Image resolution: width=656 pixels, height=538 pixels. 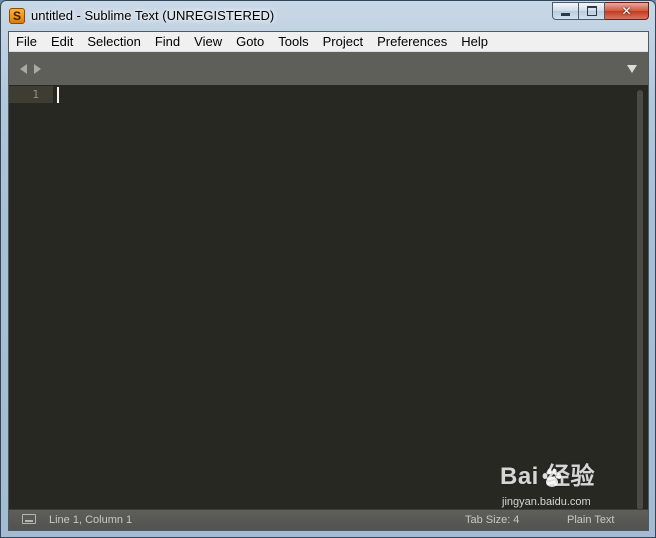 I want to click on line-number: 1, so click(x=35, y=94).